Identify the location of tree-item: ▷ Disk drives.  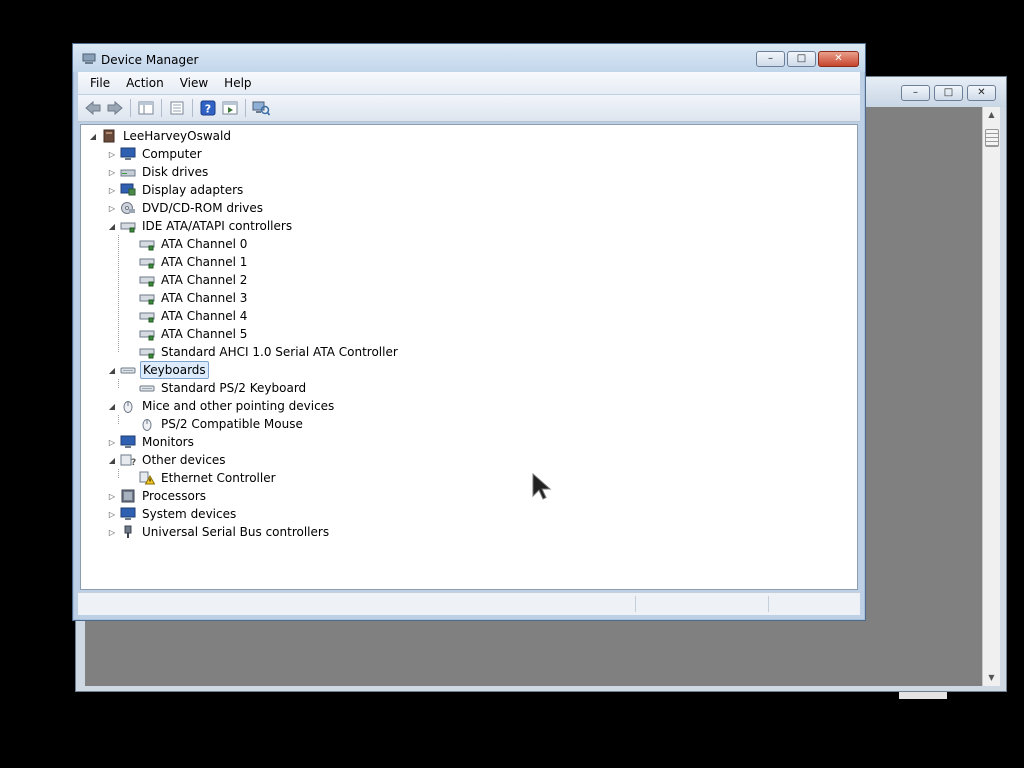
(158, 172).